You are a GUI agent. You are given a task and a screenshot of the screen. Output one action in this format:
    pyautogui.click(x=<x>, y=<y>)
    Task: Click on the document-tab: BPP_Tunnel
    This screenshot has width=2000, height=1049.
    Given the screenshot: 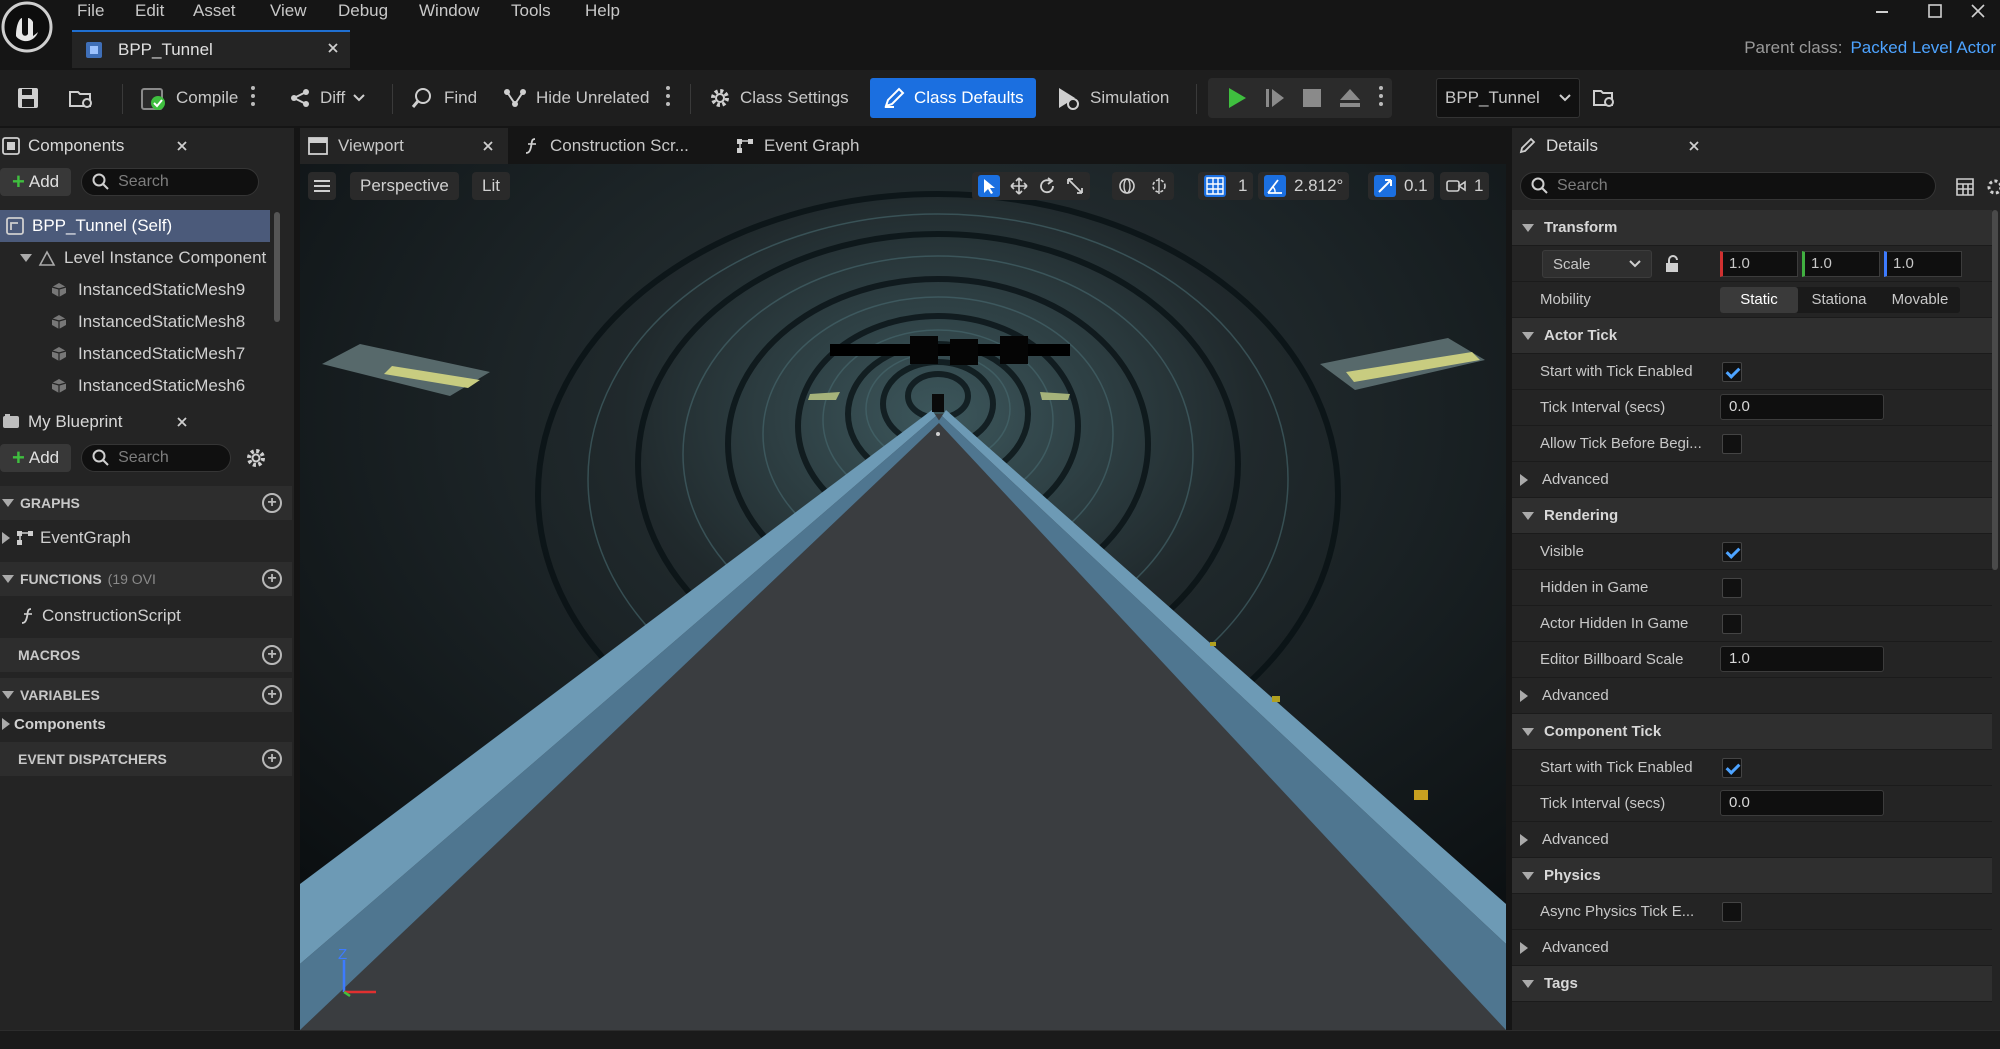 What is the action you would take?
    pyautogui.click(x=211, y=49)
    